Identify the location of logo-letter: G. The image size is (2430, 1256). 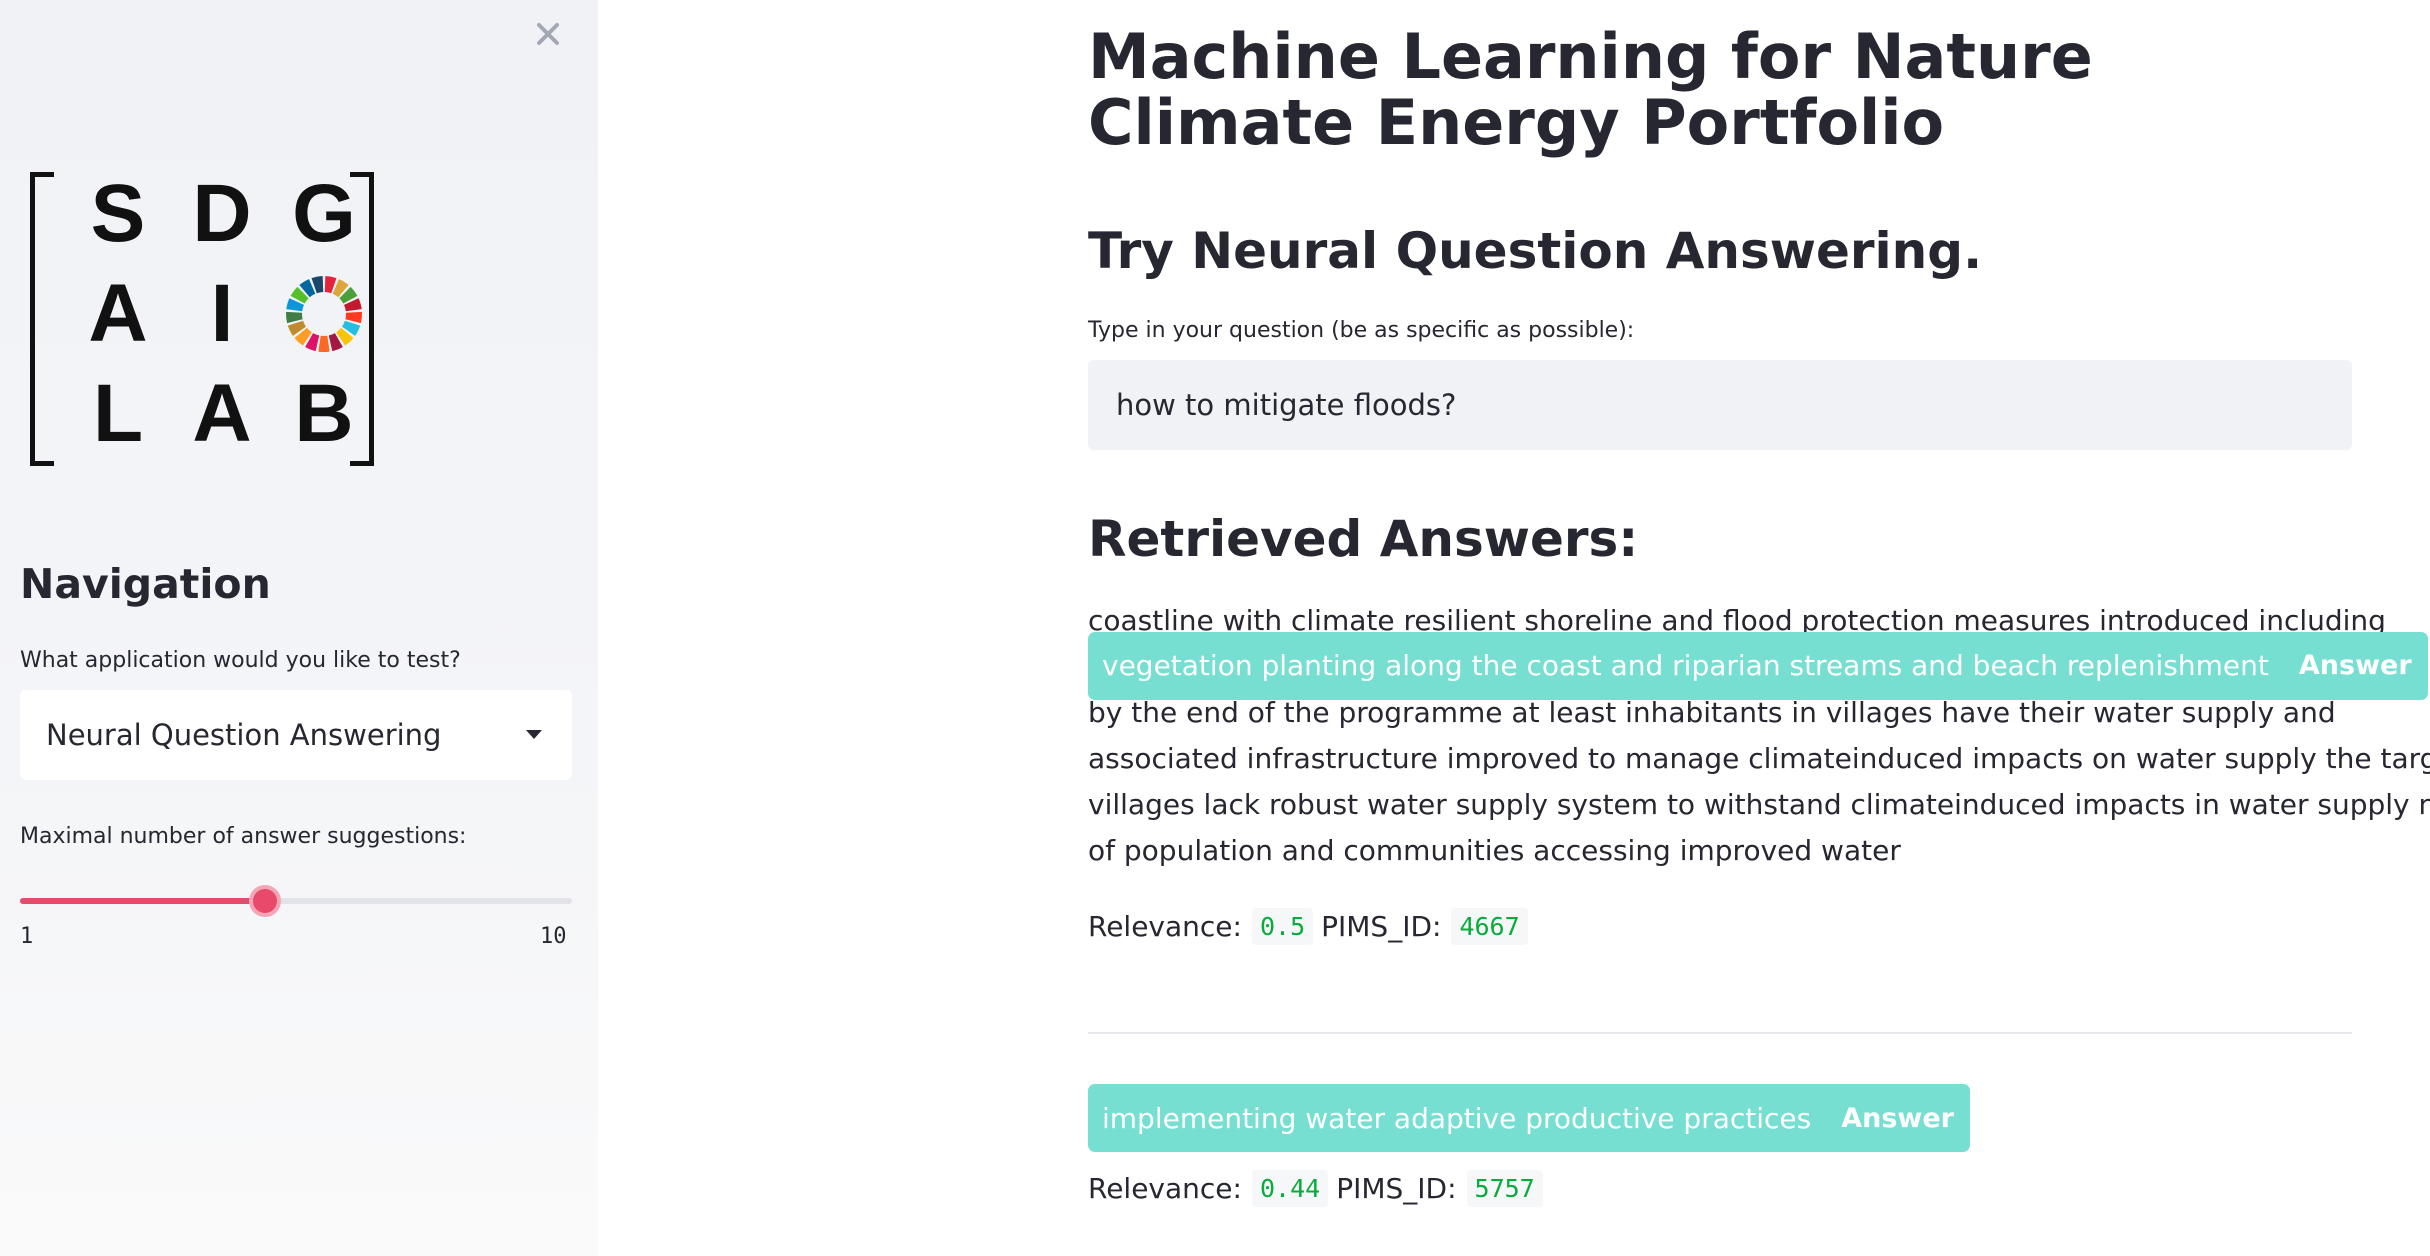
(324, 213).